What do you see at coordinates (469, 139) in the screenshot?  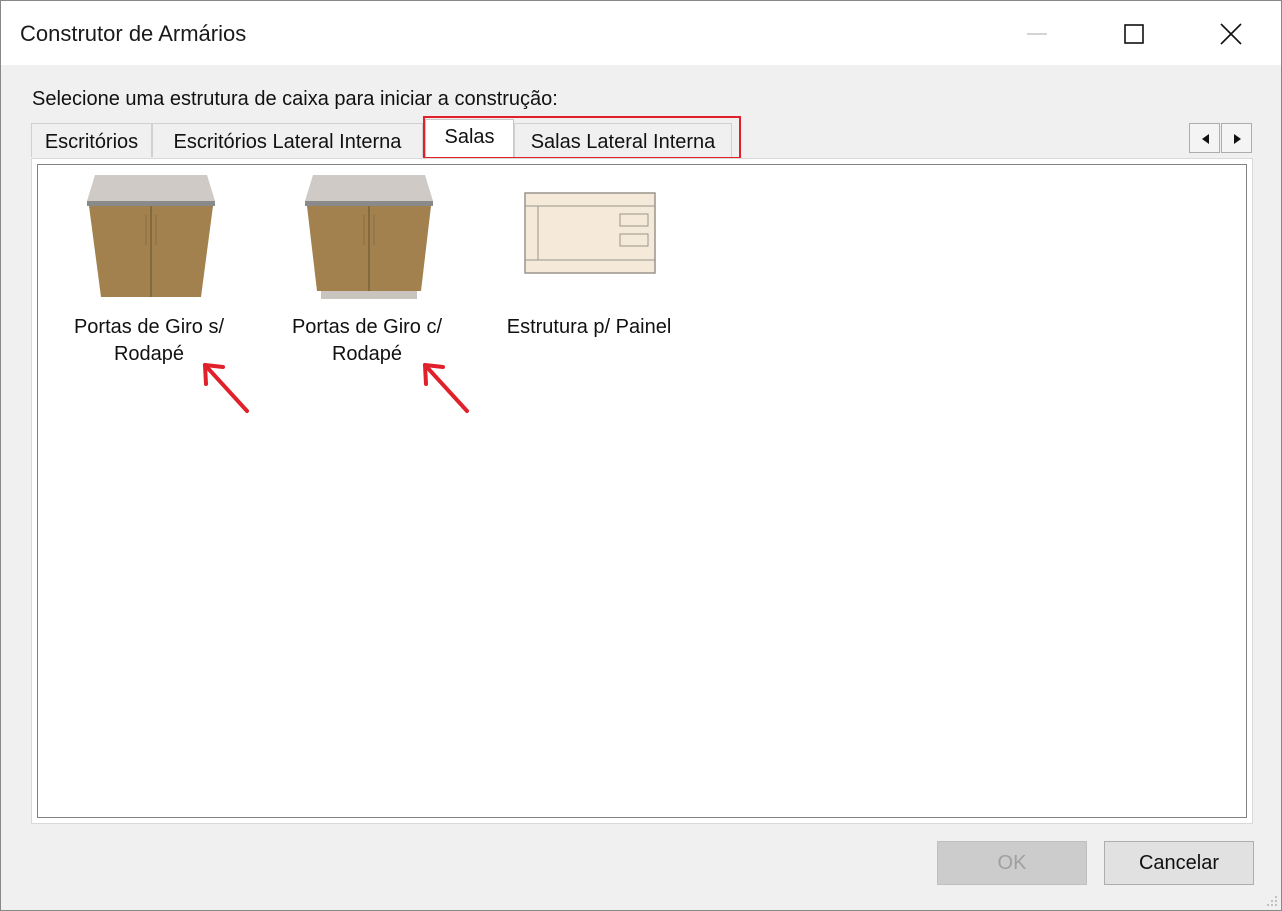 I see `tab-salas: Salas` at bounding box center [469, 139].